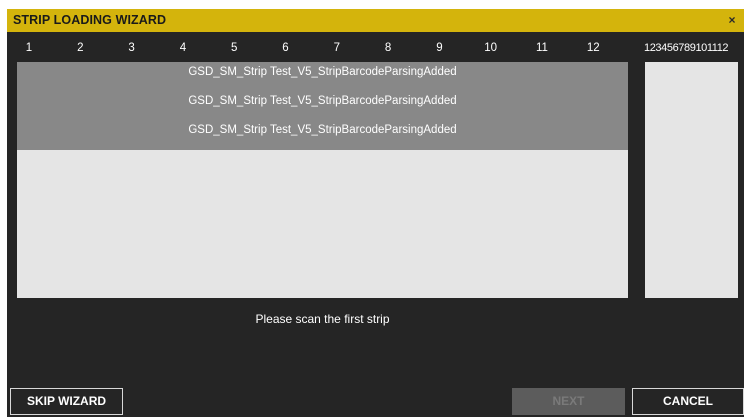 Image resolution: width=744 pixels, height=417 pixels. Describe the element at coordinates (375, 50) in the screenshot. I see `column-headers: 123456789101112 1 2 3 4 5 6 7 8 9 10 11 12` at that location.